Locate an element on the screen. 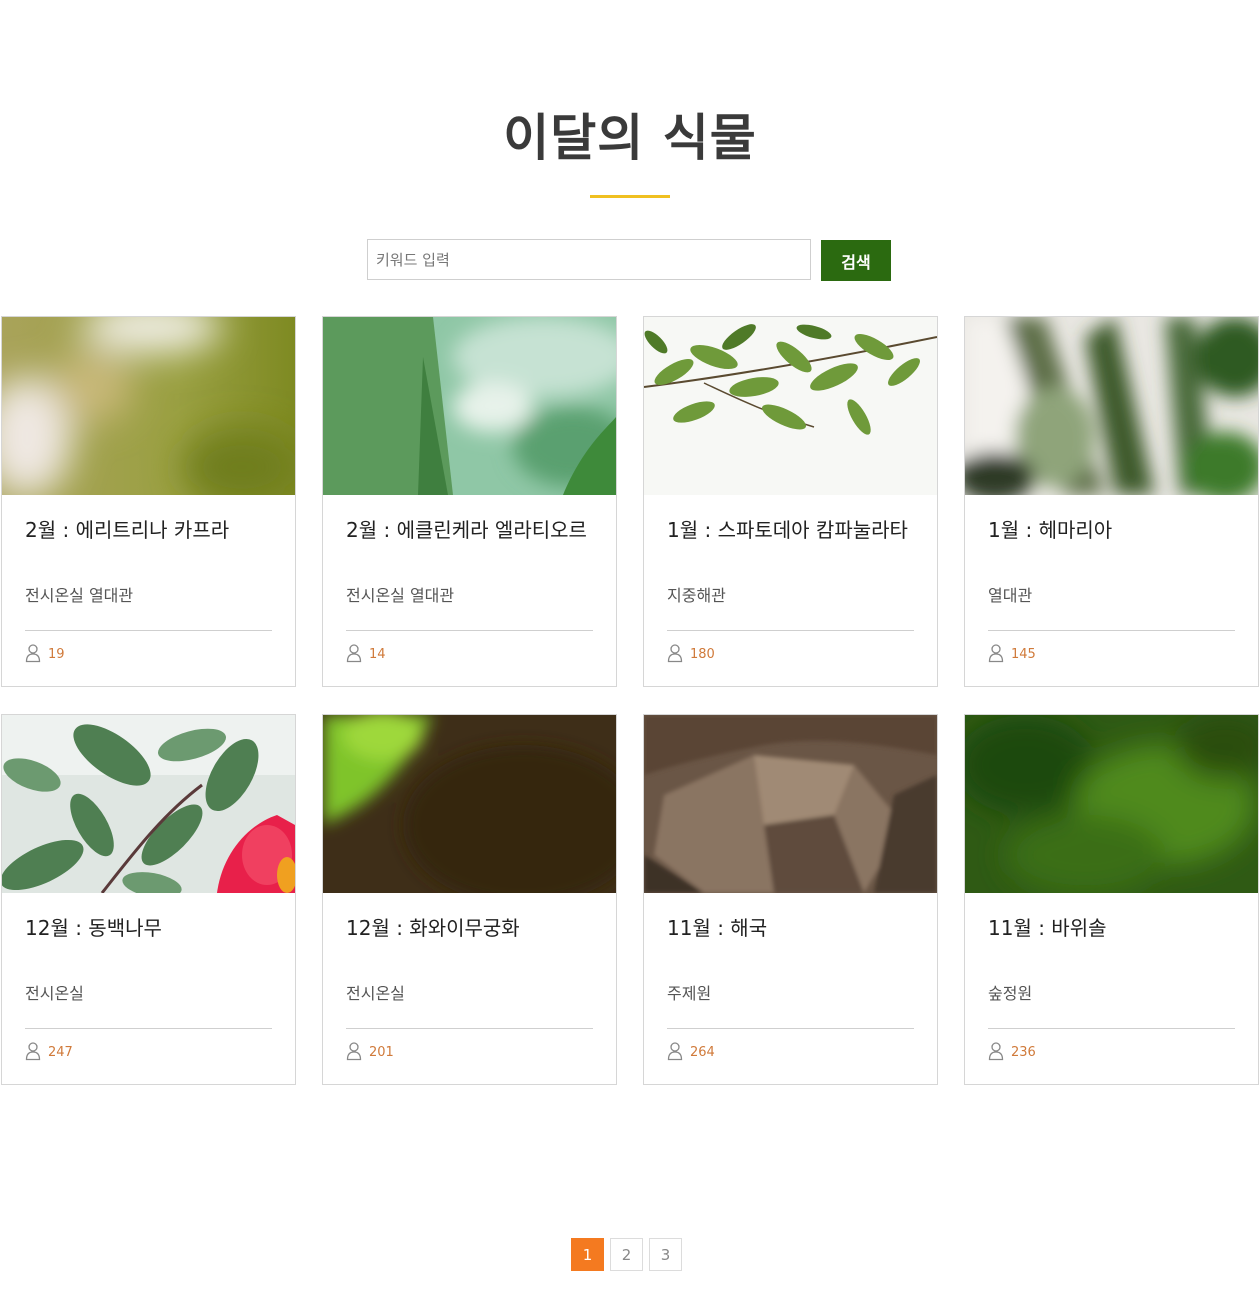 The height and width of the screenshot is (1305, 1260). views-count: 14 is located at coordinates (377, 654).